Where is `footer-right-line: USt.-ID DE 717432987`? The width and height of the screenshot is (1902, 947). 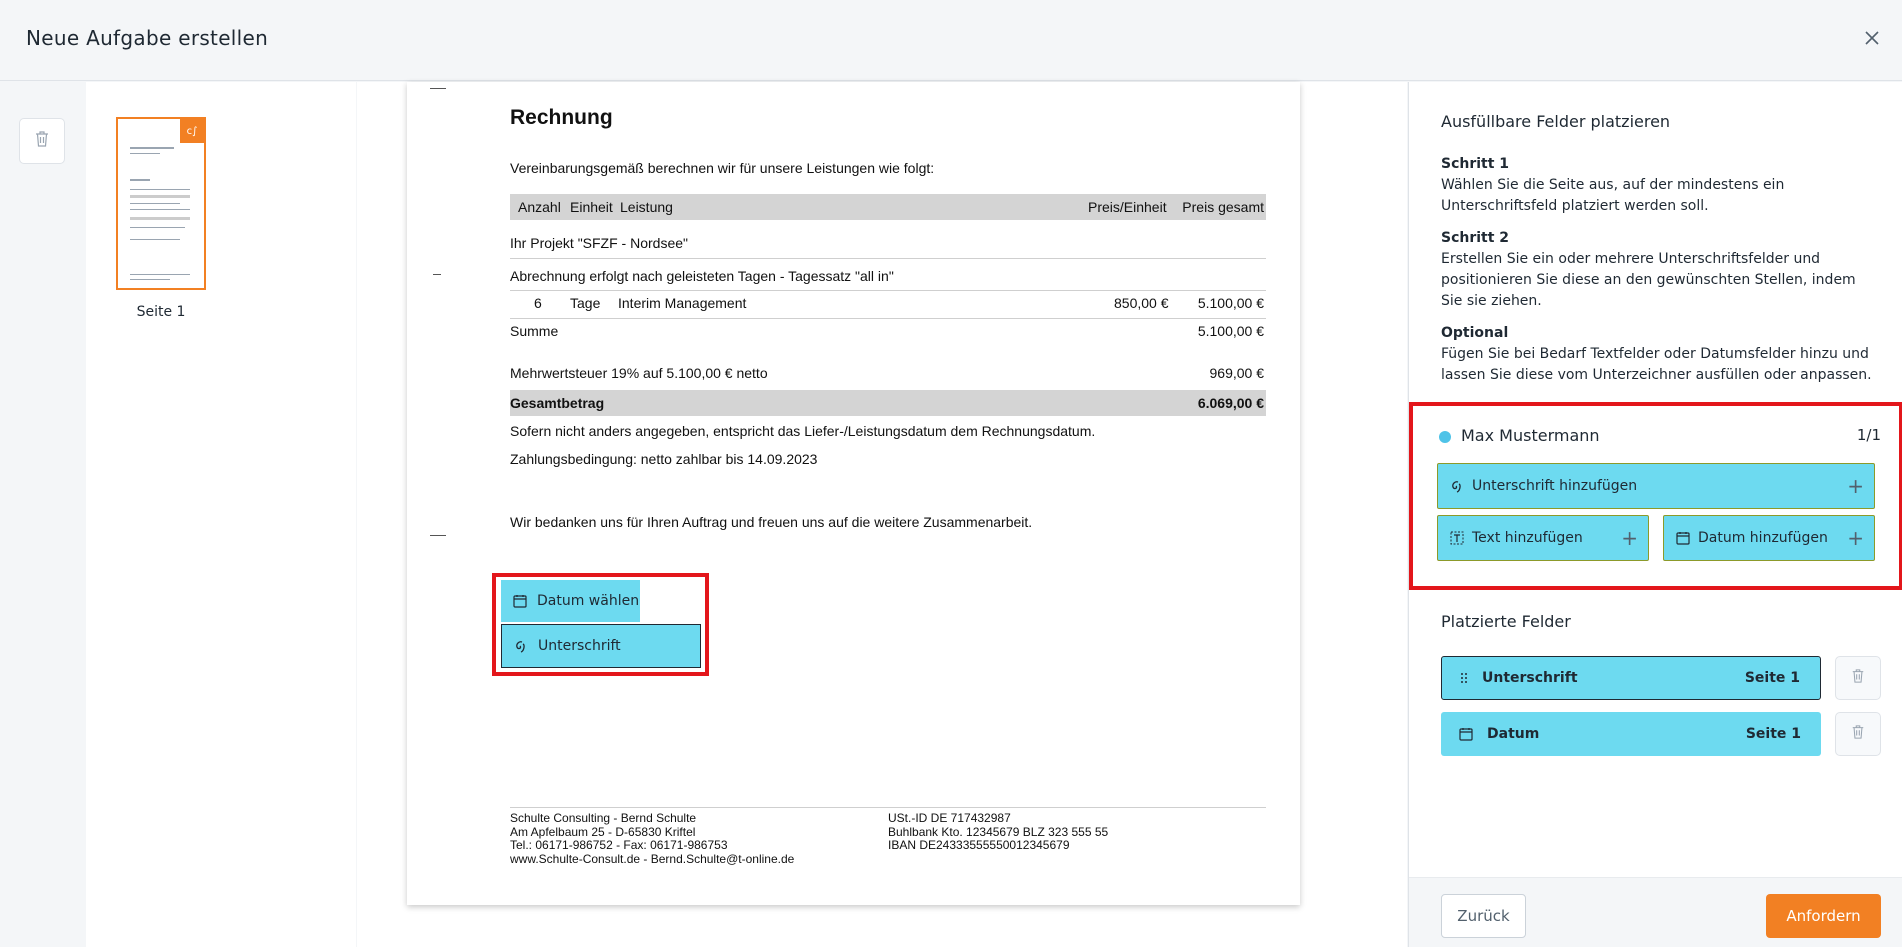
footer-right-line: USt.-ID DE 717432987 is located at coordinates (949, 818).